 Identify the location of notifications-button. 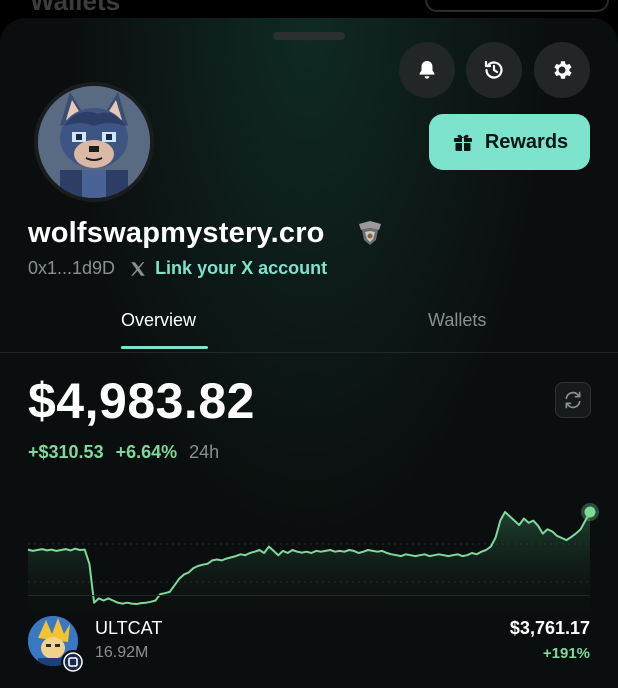
(427, 70).